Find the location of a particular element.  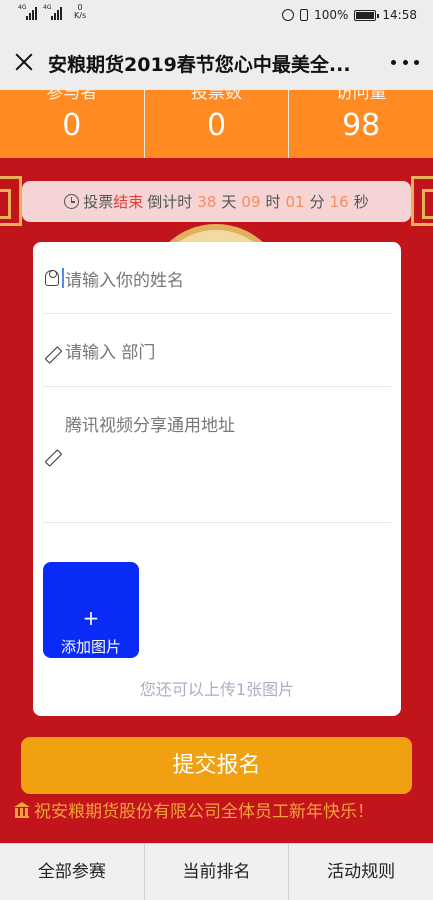

bank-icon is located at coordinates (22, 810).